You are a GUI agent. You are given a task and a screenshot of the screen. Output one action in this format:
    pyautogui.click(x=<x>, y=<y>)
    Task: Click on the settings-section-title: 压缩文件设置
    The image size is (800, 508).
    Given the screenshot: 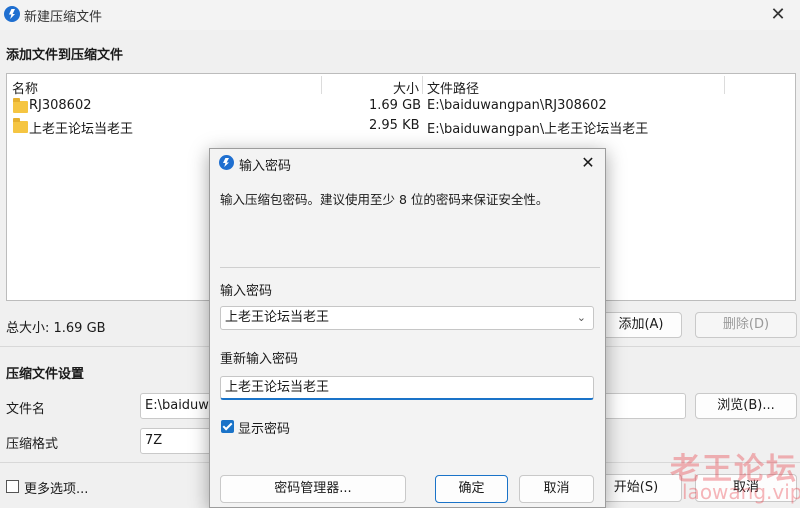 What is the action you would take?
    pyautogui.click(x=45, y=374)
    